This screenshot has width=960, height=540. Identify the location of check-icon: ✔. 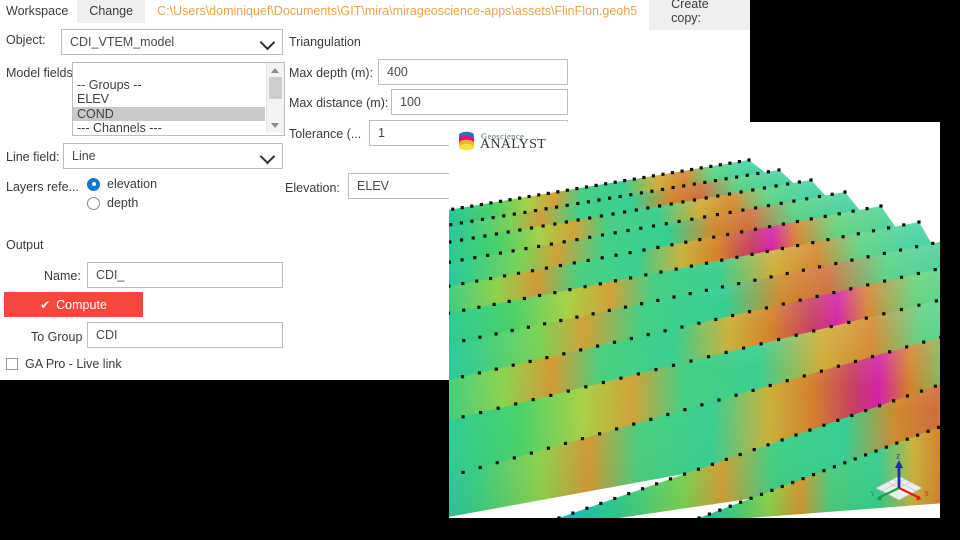
(45, 304).